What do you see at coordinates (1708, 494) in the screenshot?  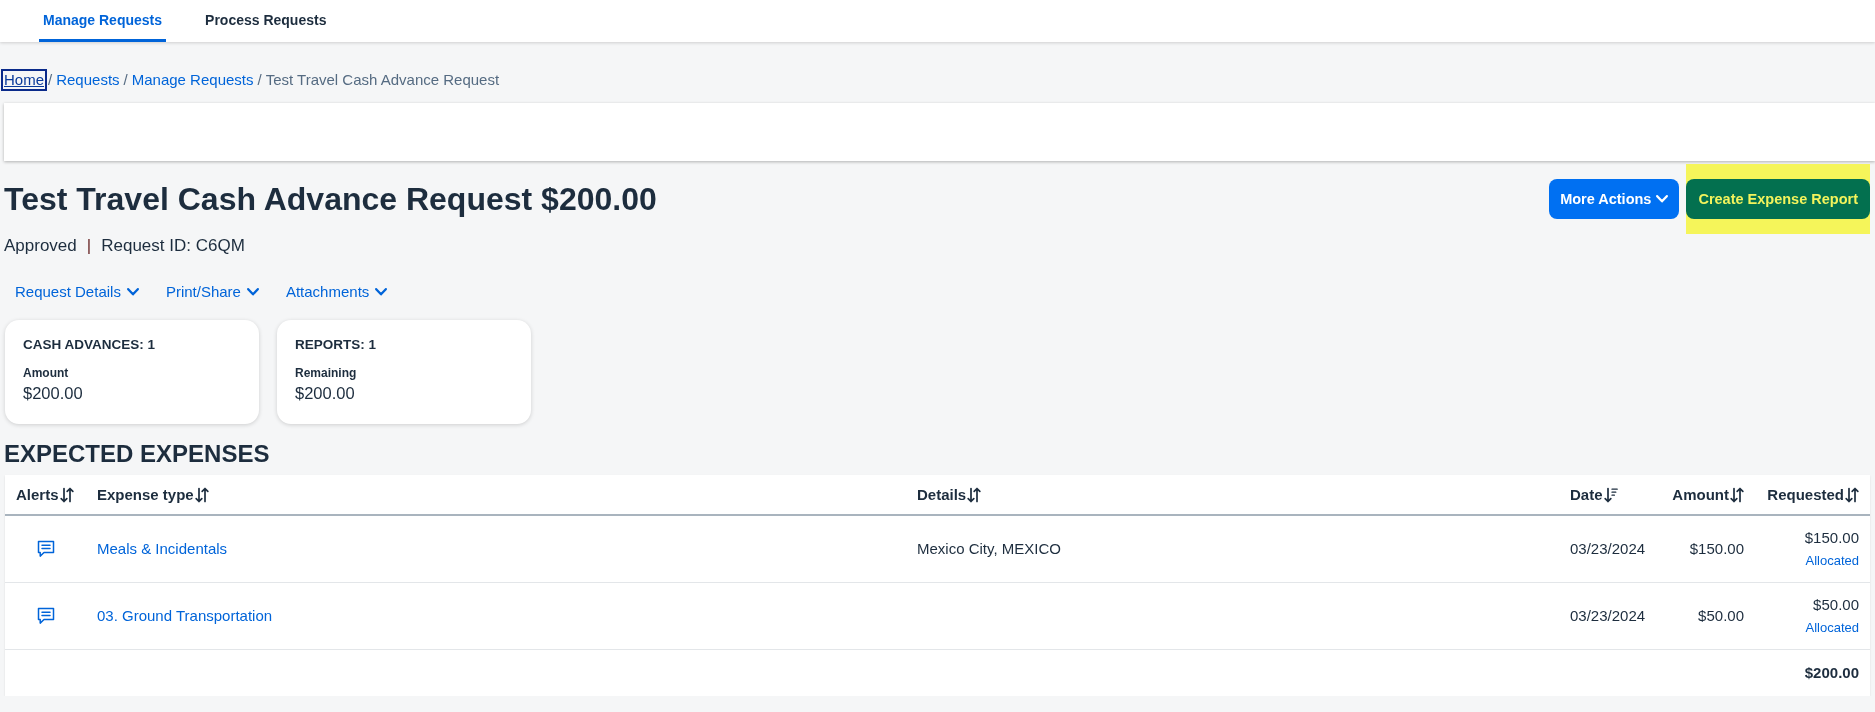 I see `column-header: Amount` at bounding box center [1708, 494].